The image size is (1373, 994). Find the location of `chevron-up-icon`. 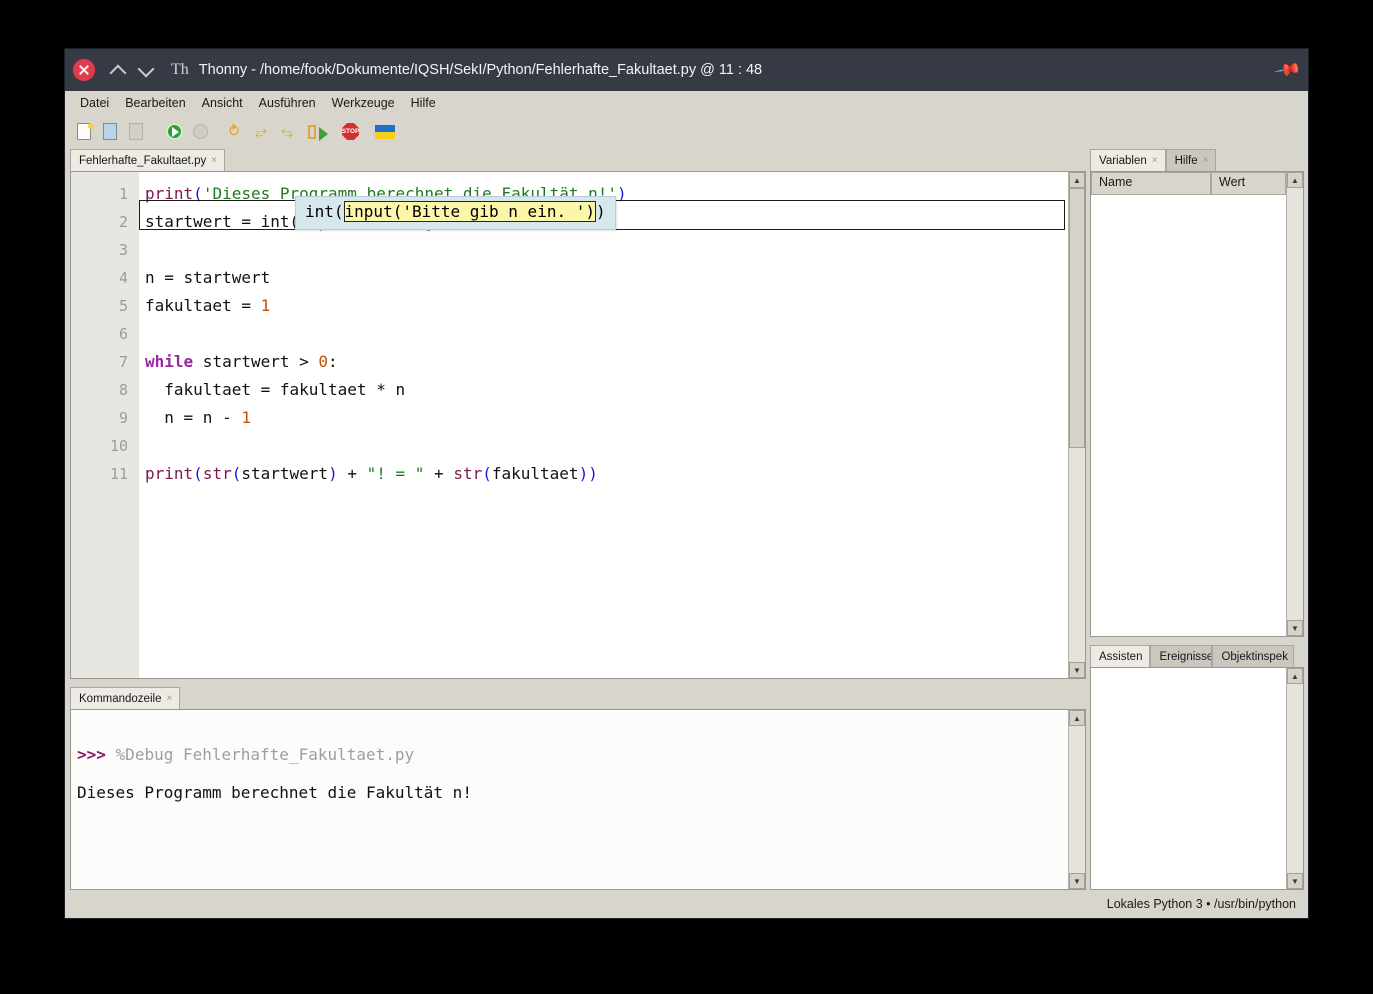

chevron-up-icon is located at coordinates (118, 70).